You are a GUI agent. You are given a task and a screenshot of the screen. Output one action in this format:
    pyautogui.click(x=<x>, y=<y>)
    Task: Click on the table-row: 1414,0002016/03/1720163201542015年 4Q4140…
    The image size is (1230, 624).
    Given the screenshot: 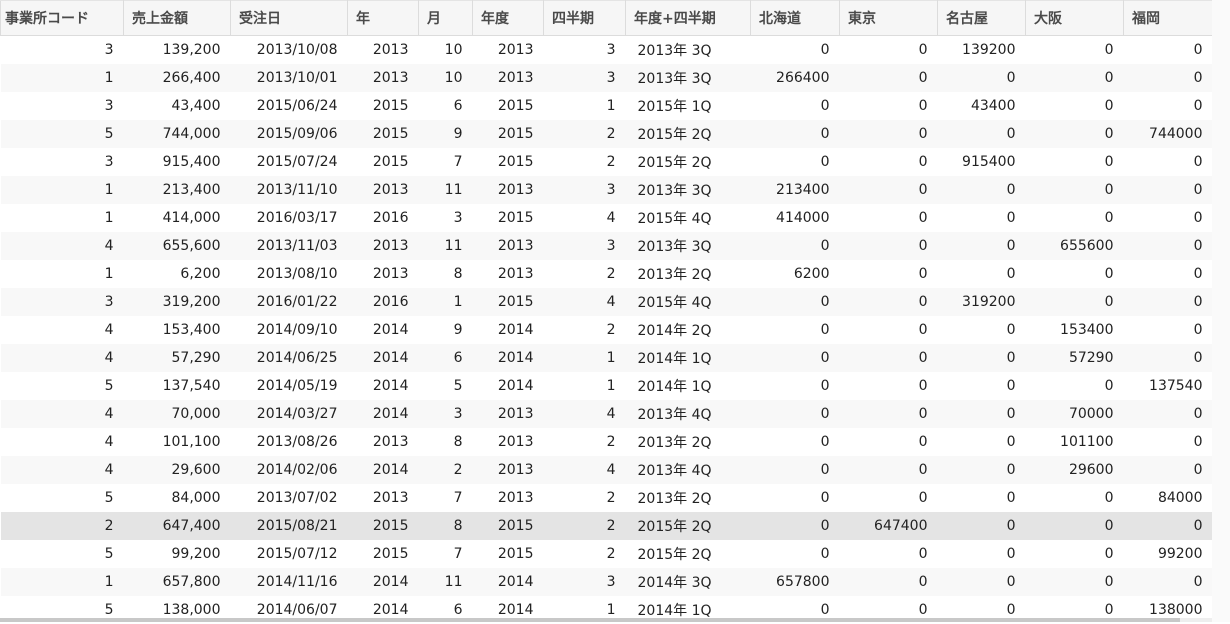 What is the action you would take?
    pyautogui.click(x=607, y=218)
    